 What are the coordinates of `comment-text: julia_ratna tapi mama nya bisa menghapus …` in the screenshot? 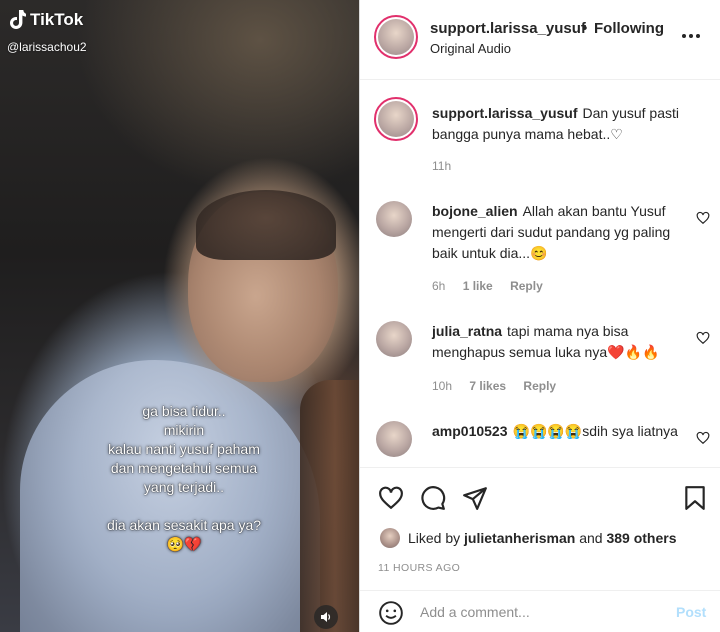 It's located at (561, 342).